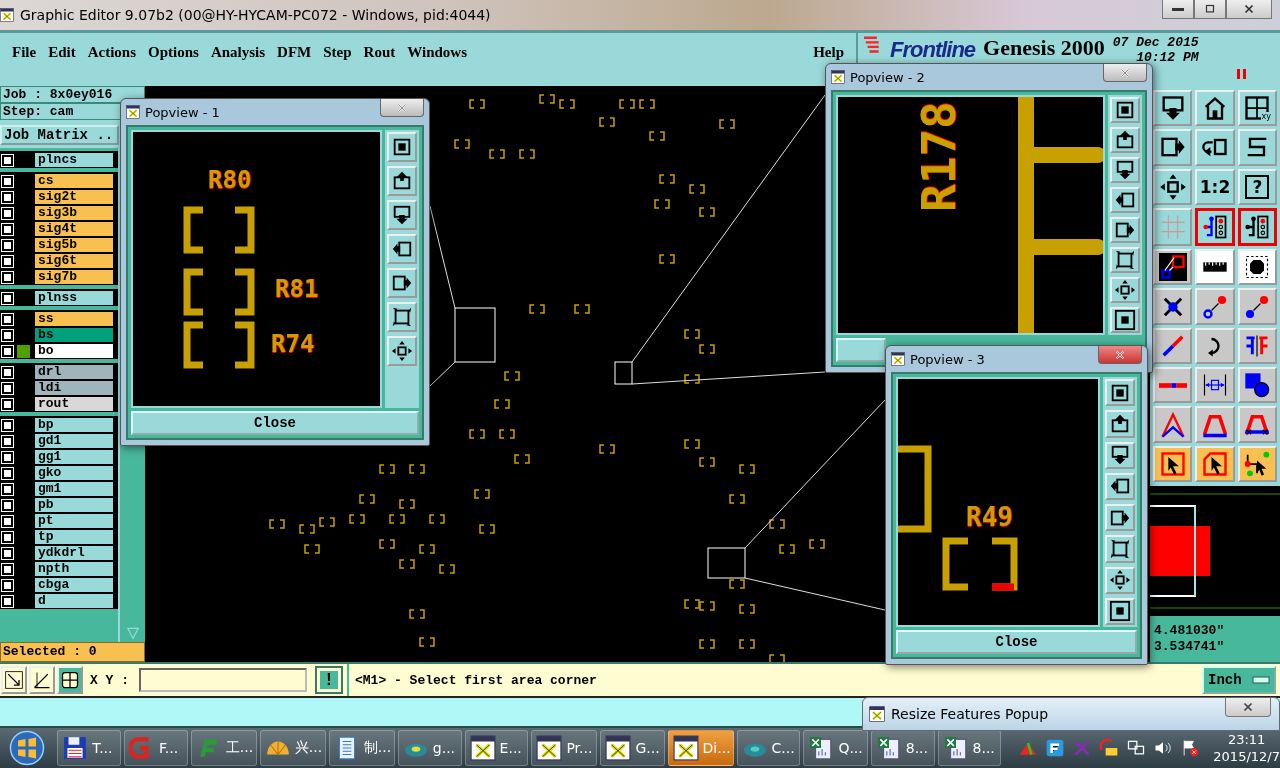 The image size is (1280, 768). I want to click on layer-name: pb, so click(74, 505).